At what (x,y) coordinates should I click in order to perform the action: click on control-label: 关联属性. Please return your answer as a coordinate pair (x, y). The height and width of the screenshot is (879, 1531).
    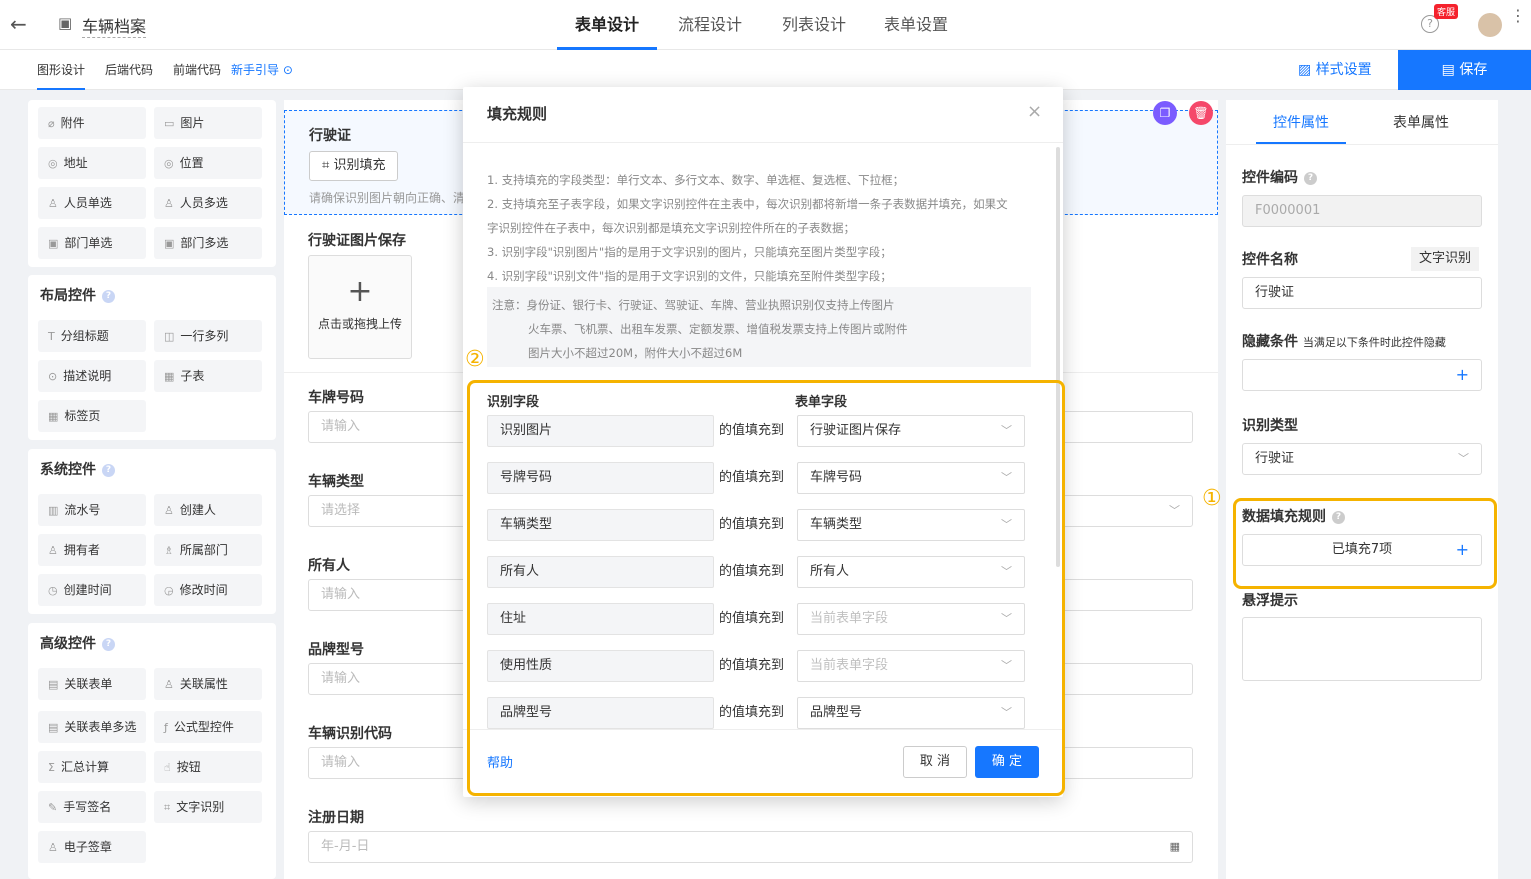
    Looking at the image, I should click on (203, 684).